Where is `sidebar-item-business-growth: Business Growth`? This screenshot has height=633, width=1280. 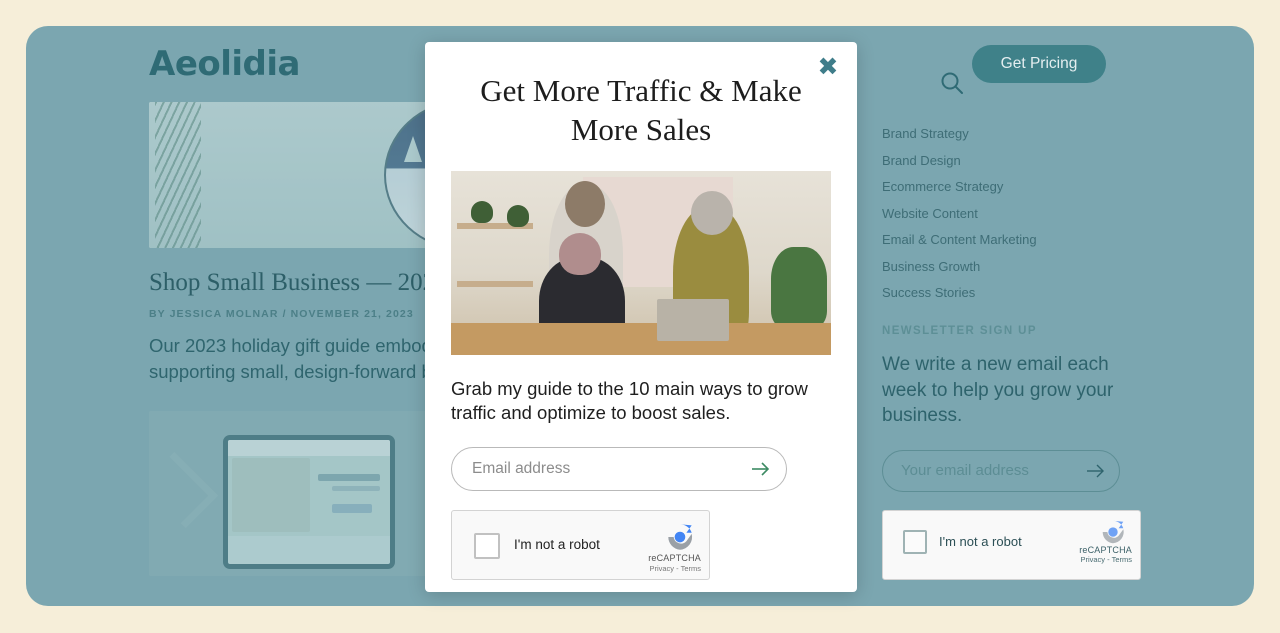
sidebar-item-business-growth: Business Growth is located at coordinates (1032, 266).